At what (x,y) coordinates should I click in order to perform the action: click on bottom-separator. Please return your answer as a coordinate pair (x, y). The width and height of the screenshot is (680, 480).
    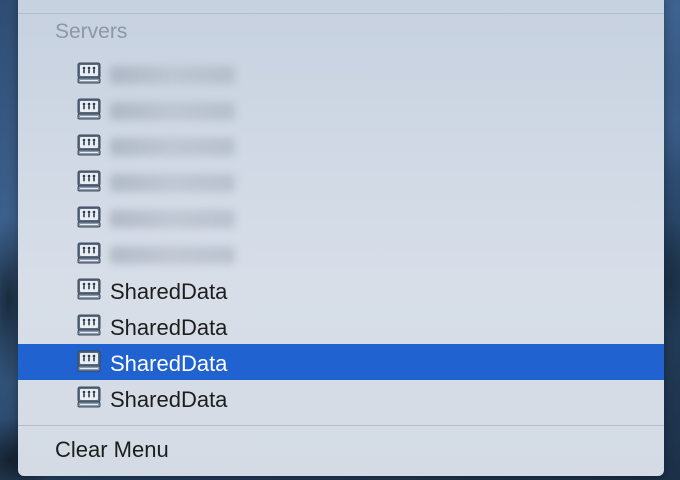
    Looking at the image, I should click on (341, 425).